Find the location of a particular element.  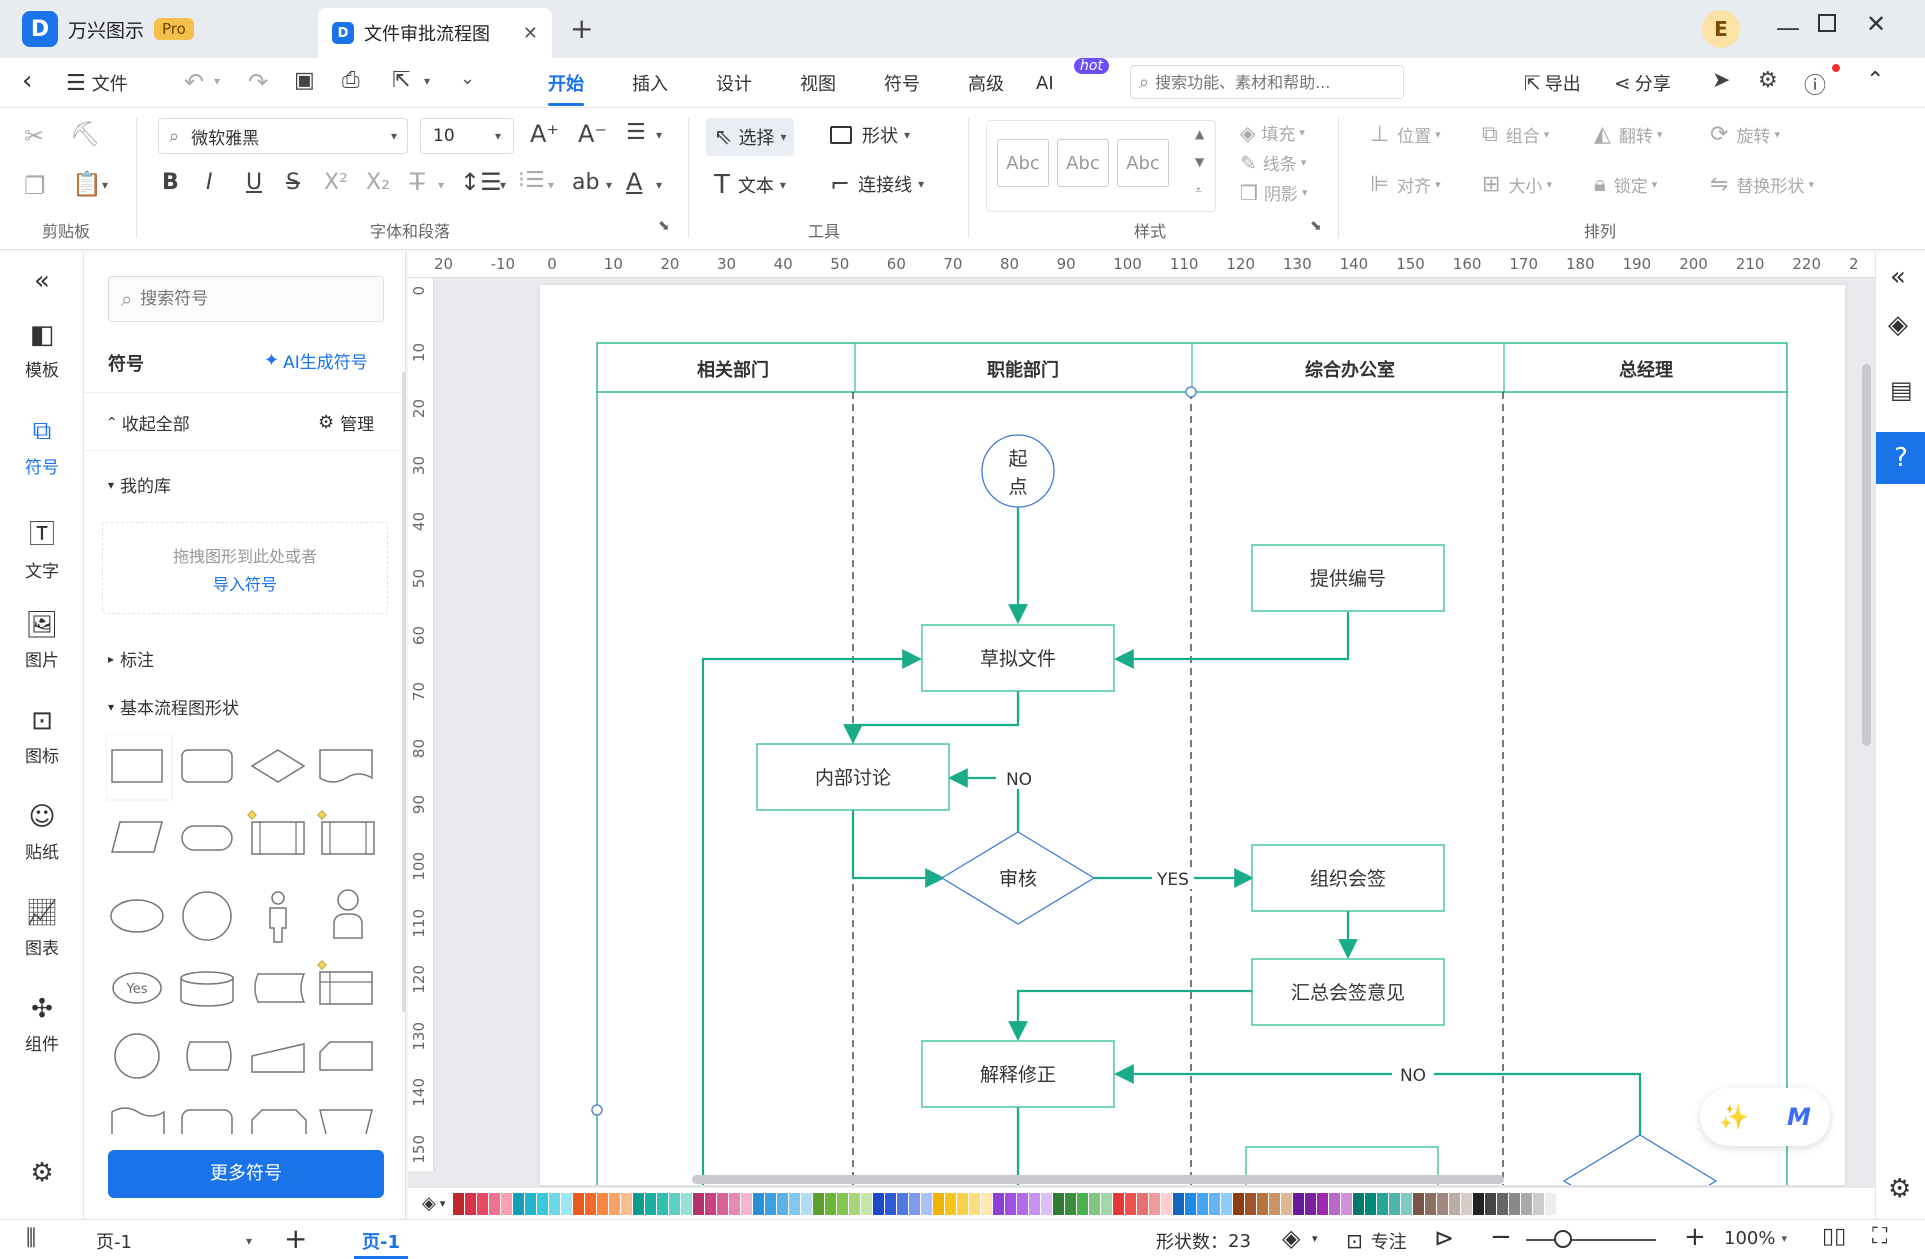

my-library-header: ▾ 我的库 is located at coordinates (139, 484).